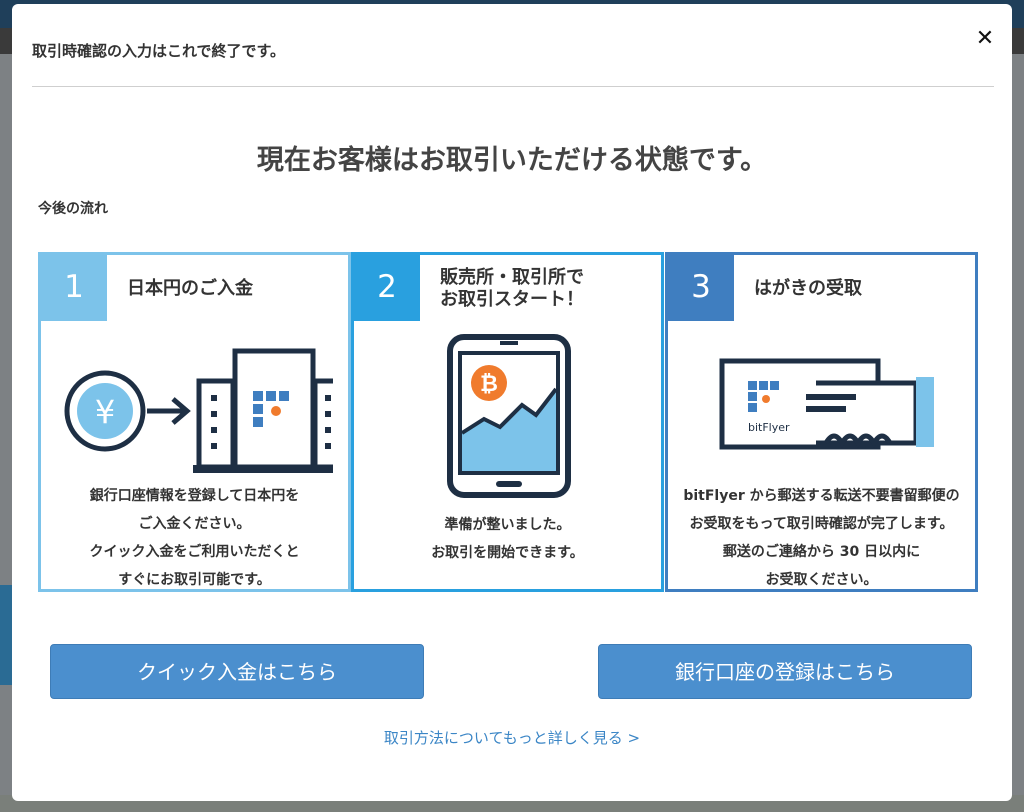 The image size is (1024, 812). I want to click on desc-line: お取引を開始できます。, so click(507, 553).